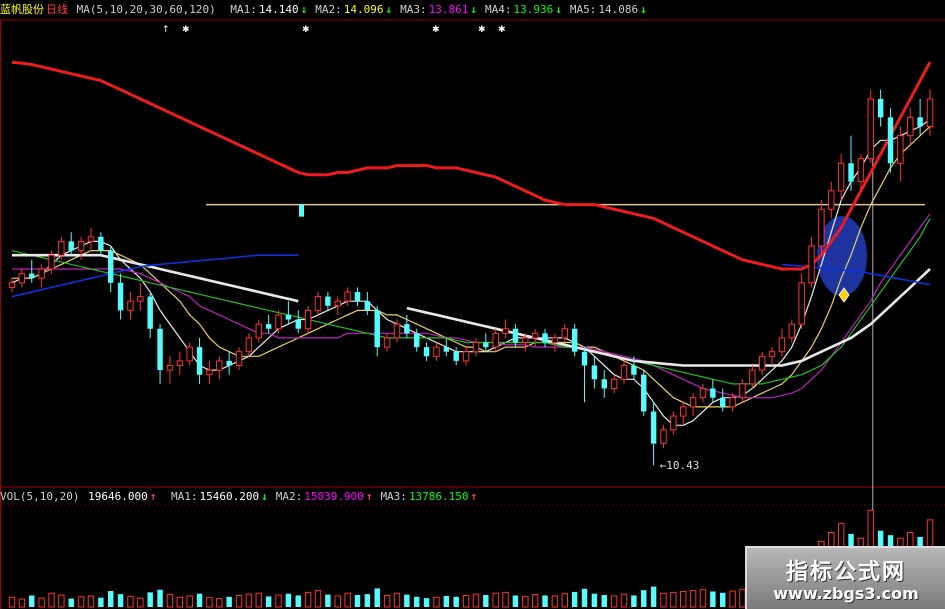 Image resolution: width=945 pixels, height=609 pixels. I want to click on legend-label: MA1:, so click(184, 496).